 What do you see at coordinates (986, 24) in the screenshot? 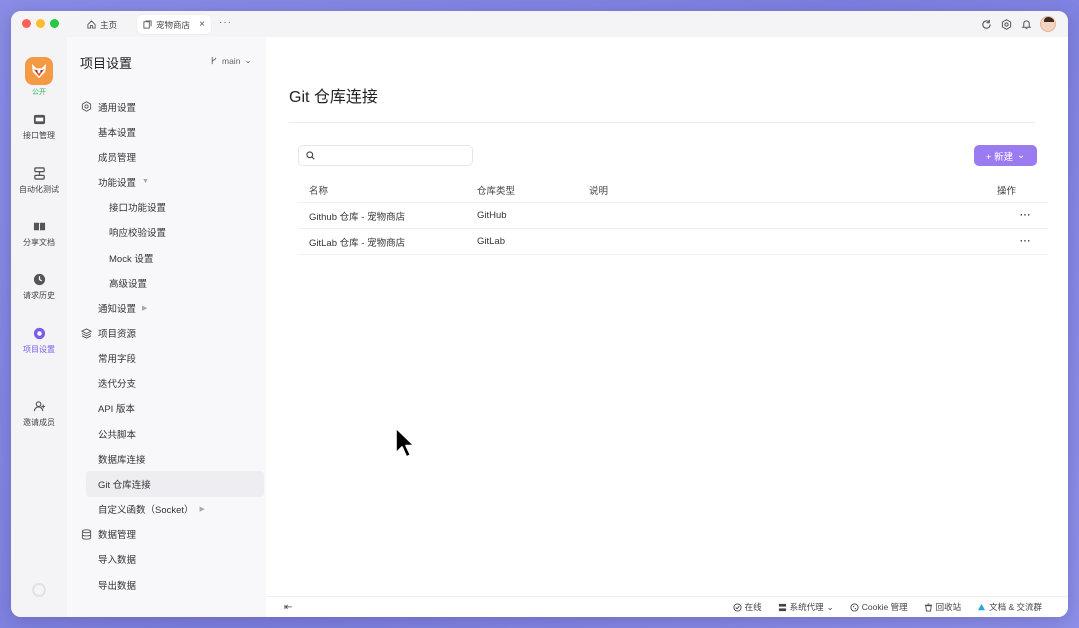
I see `sync-icon` at bounding box center [986, 24].